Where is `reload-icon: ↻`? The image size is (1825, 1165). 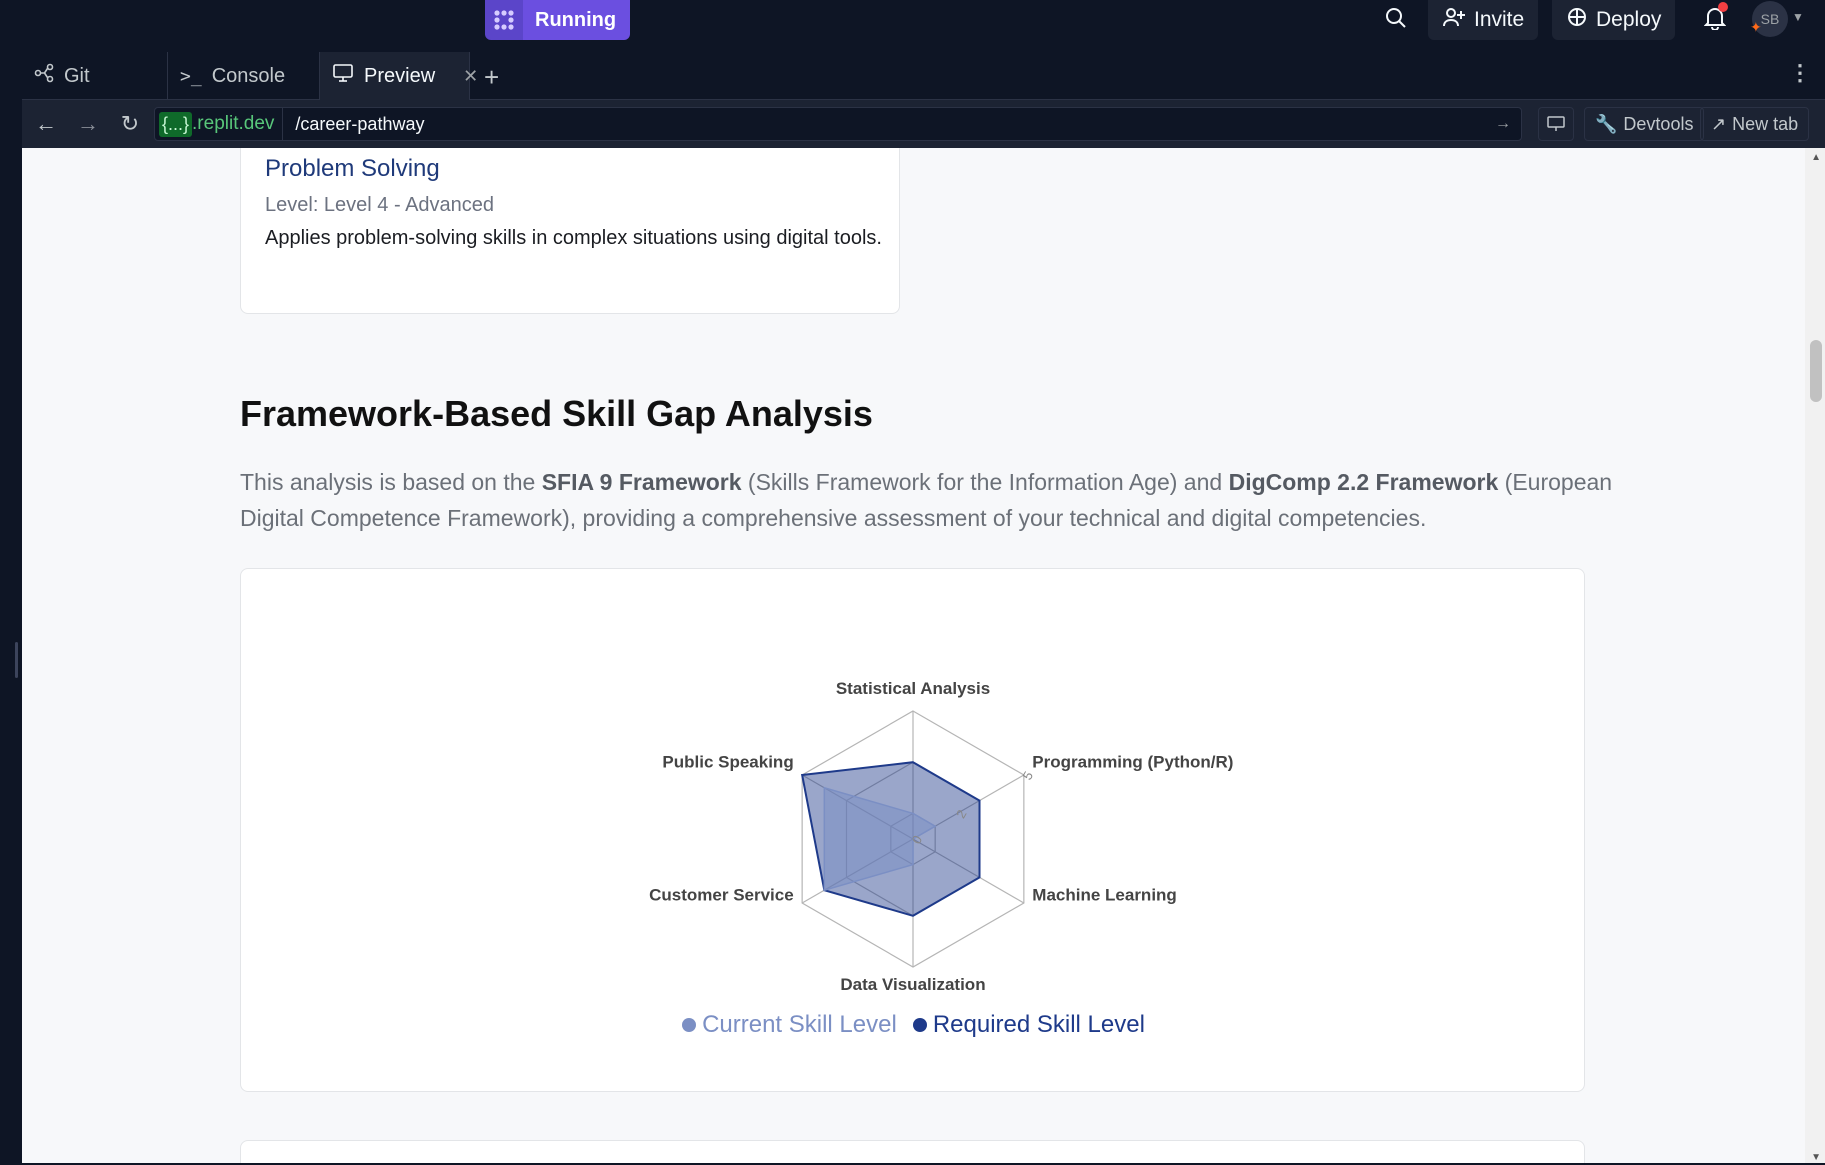 reload-icon: ↻ is located at coordinates (130, 124).